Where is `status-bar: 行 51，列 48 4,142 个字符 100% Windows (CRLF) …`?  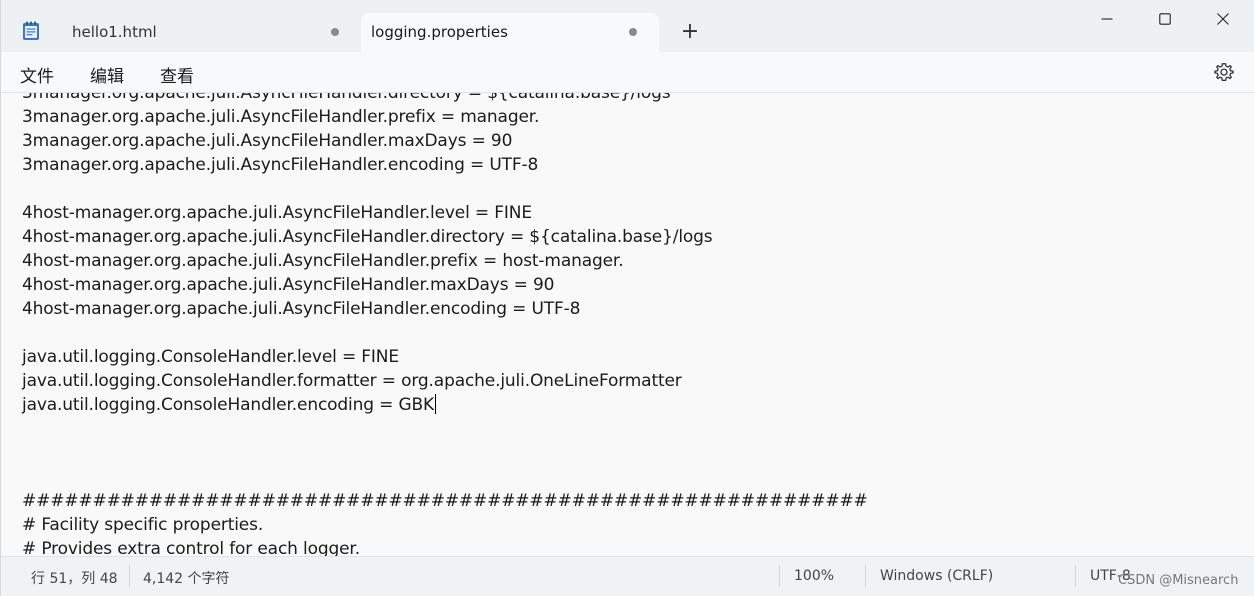
status-bar: 行 51，列 48 4,142 个字符 100% Windows (CRLF) … is located at coordinates (627, 576).